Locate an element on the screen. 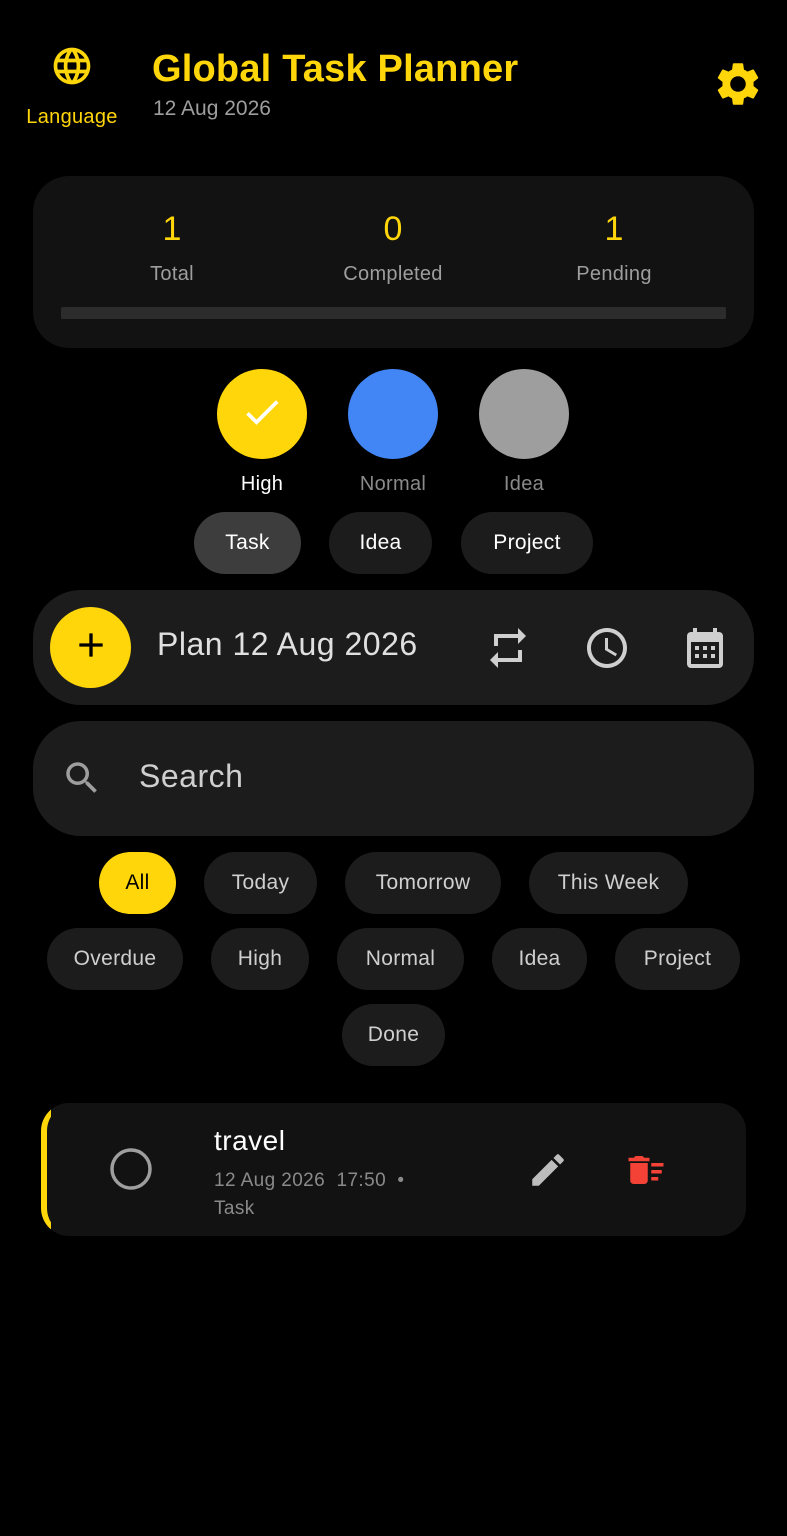 The height and width of the screenshot is (1536, 787). priority-high: High is located at coordinates (262, 432).